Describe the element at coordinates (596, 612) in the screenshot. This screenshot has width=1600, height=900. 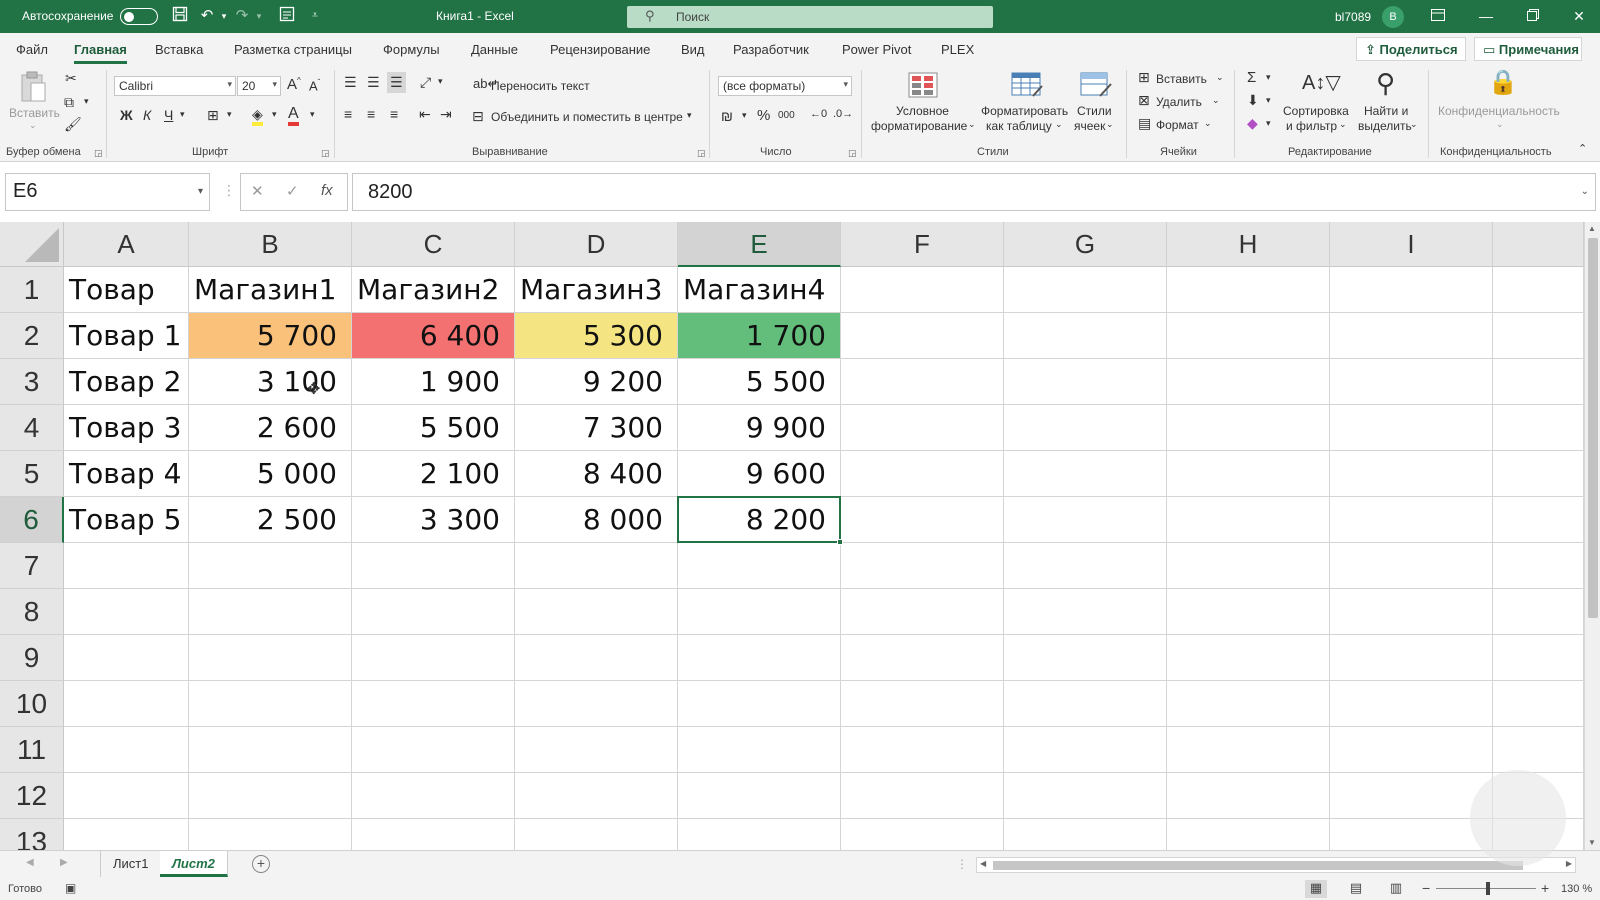
I see `cell-d8` at that location.